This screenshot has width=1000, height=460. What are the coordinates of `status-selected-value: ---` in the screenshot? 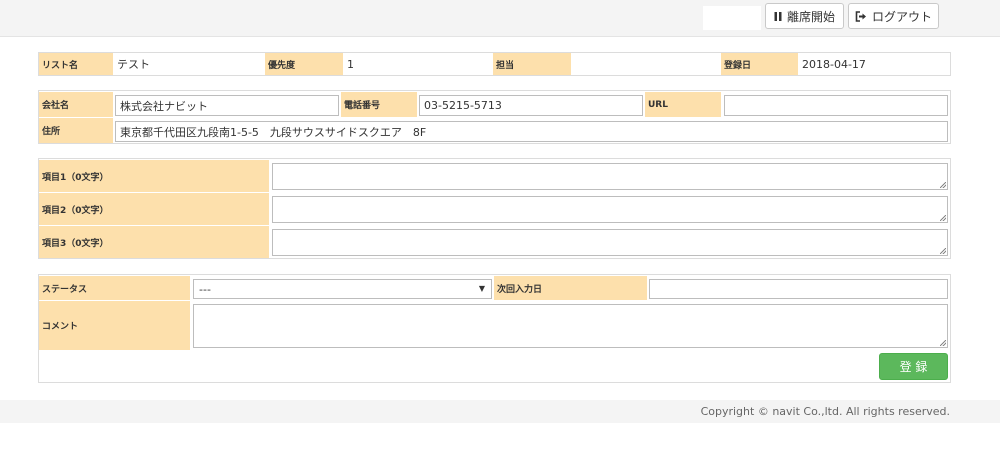 It's located at (205, 289).